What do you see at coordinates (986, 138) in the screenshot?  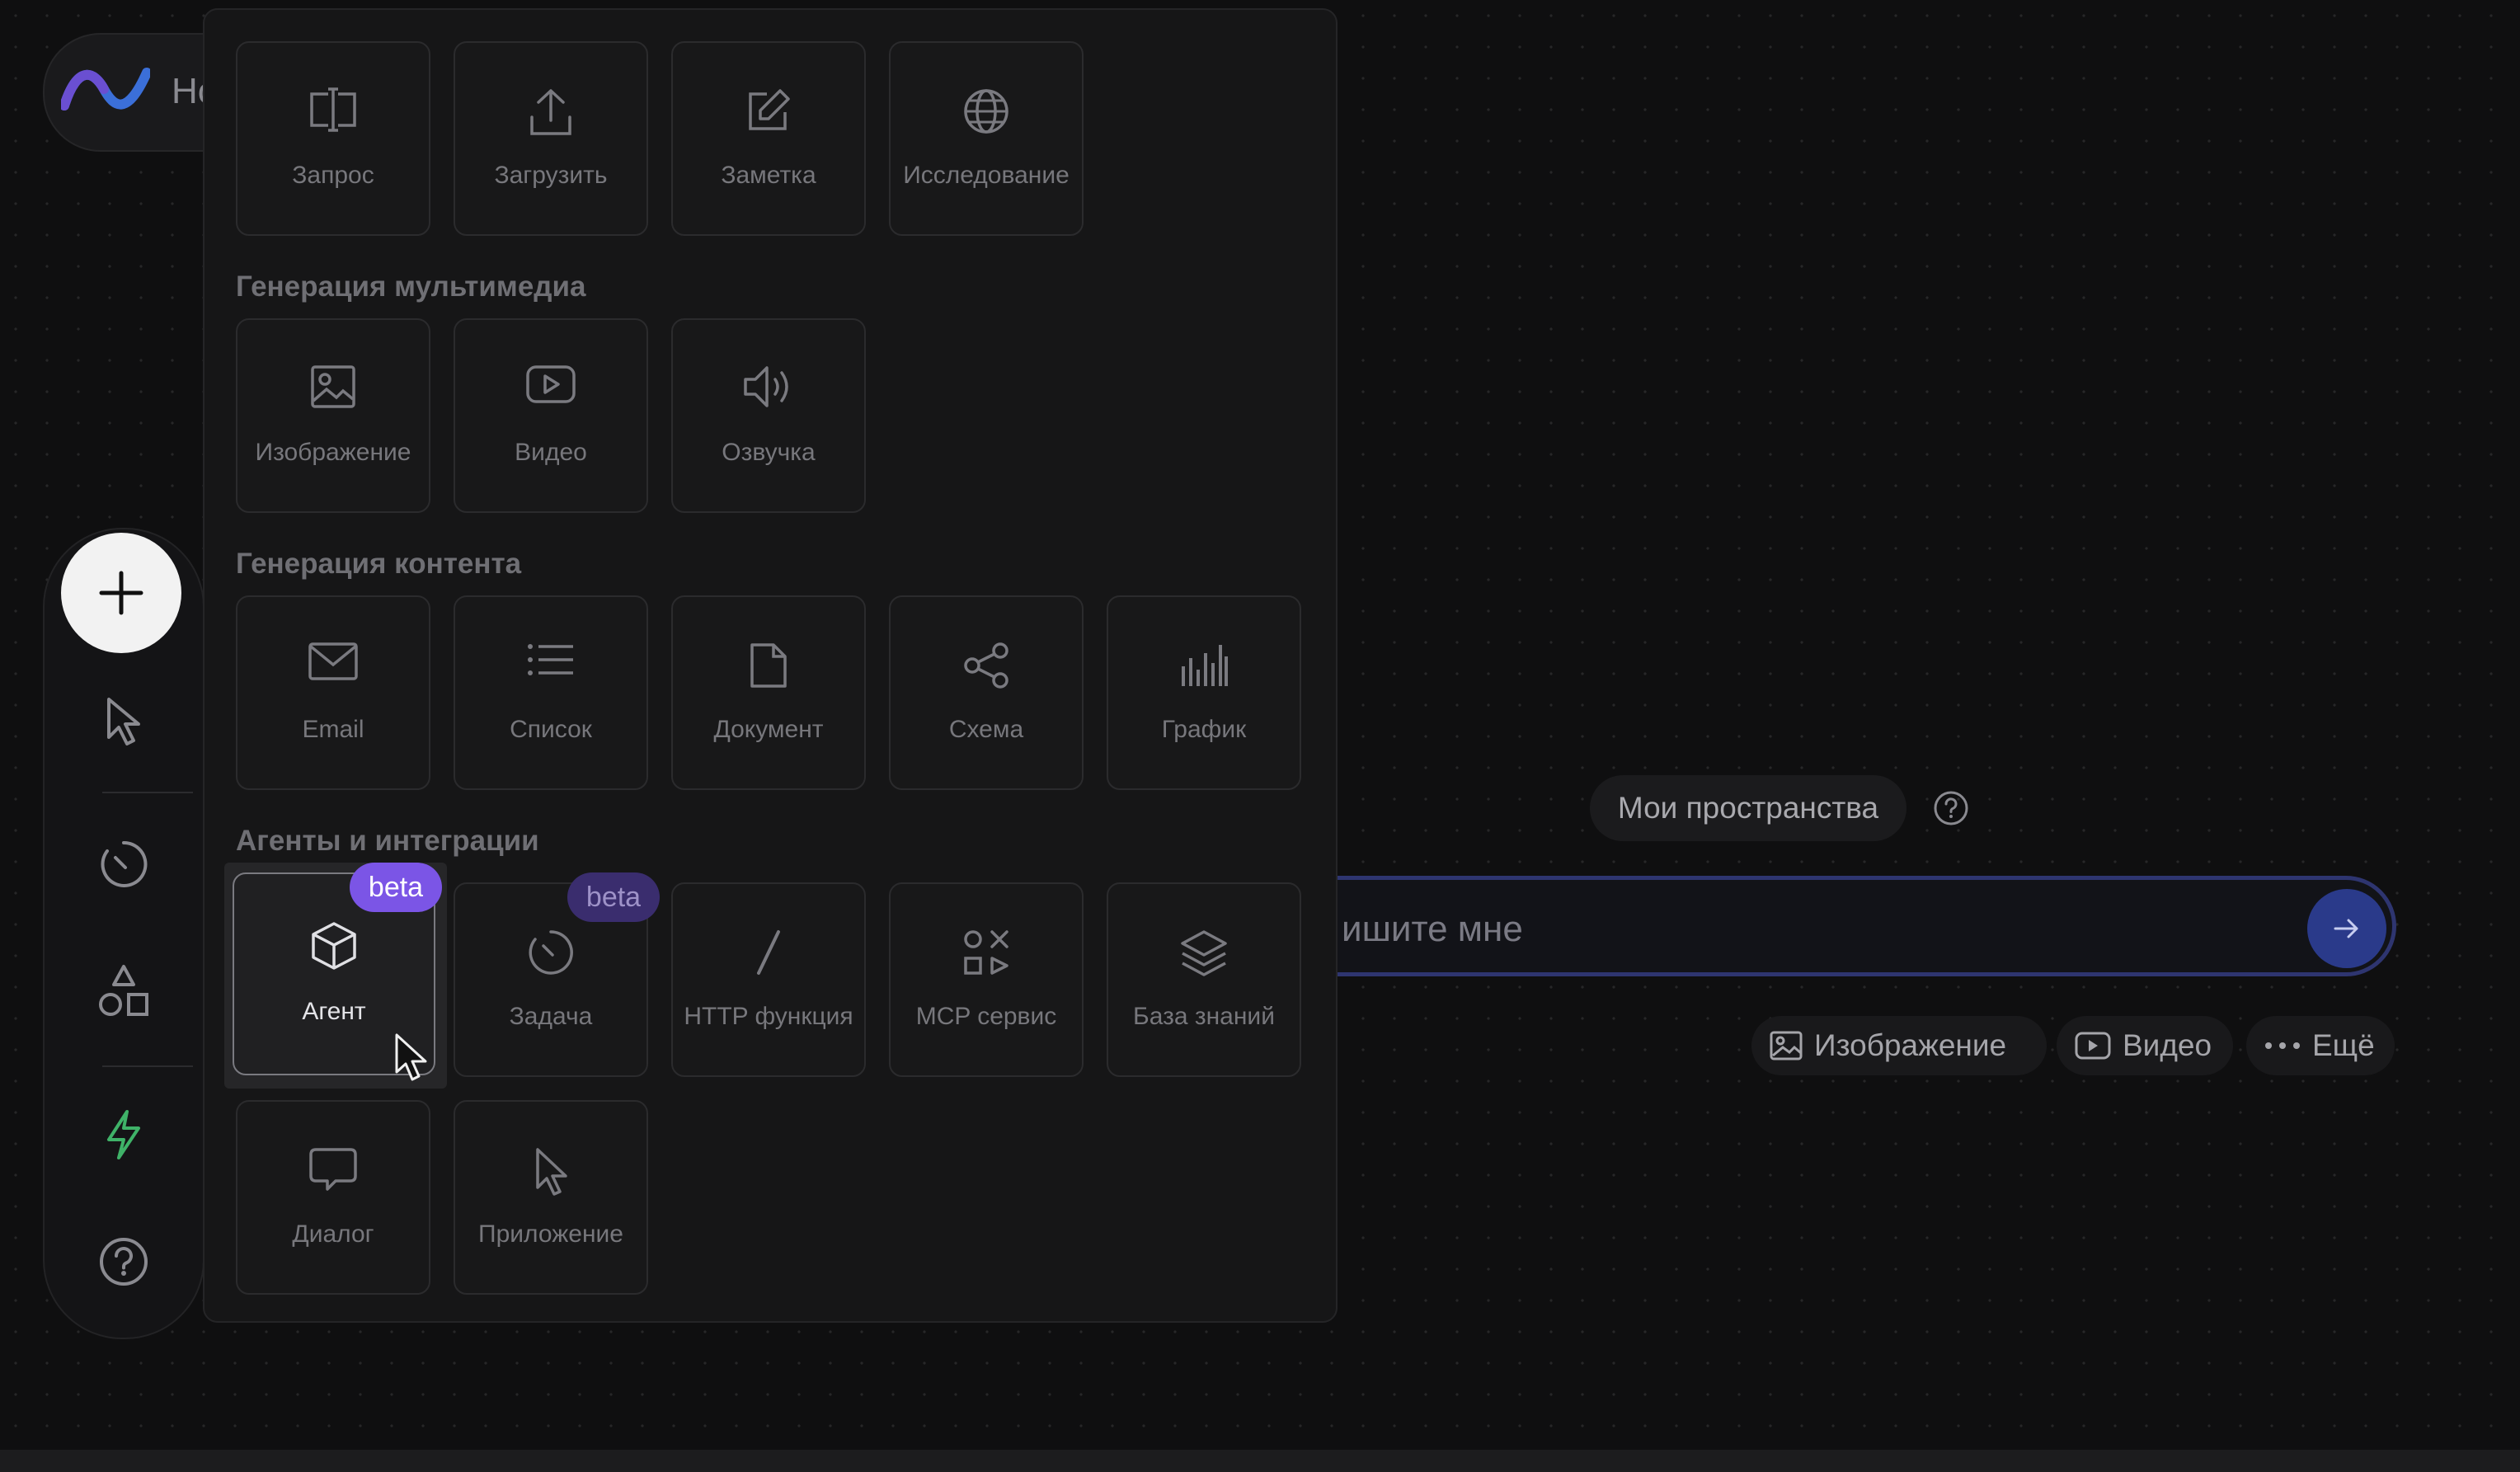 I see `tile-research: Исследование` at bounding box center [986, 138].